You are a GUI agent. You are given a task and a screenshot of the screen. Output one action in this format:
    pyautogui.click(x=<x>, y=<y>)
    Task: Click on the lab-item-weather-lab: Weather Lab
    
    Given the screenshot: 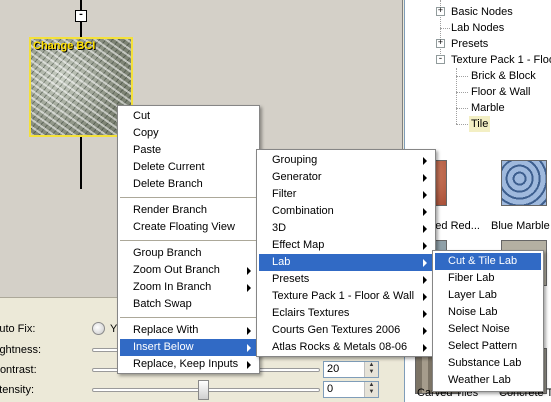 What is the action you would take?
    pyautogui.click(x=488, y=380)
    